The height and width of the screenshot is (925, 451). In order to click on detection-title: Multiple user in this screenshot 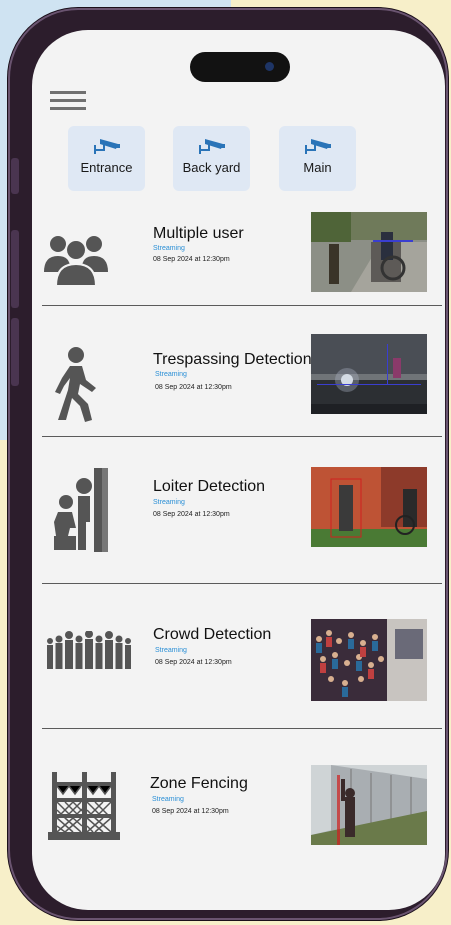, I will do `click(198, 233)`.